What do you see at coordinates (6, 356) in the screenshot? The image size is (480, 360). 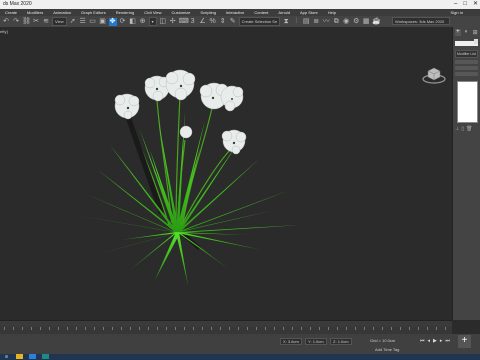 I see `start-icon: ⊞` at bounding box center [6, 356].